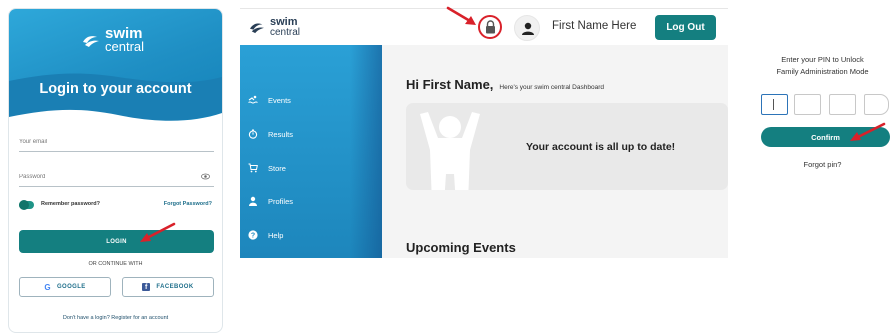  What do you see at coordinates (115, 89) in the screenshot?
I see `login-title: Login to your account` at bounding box center [115, 89].